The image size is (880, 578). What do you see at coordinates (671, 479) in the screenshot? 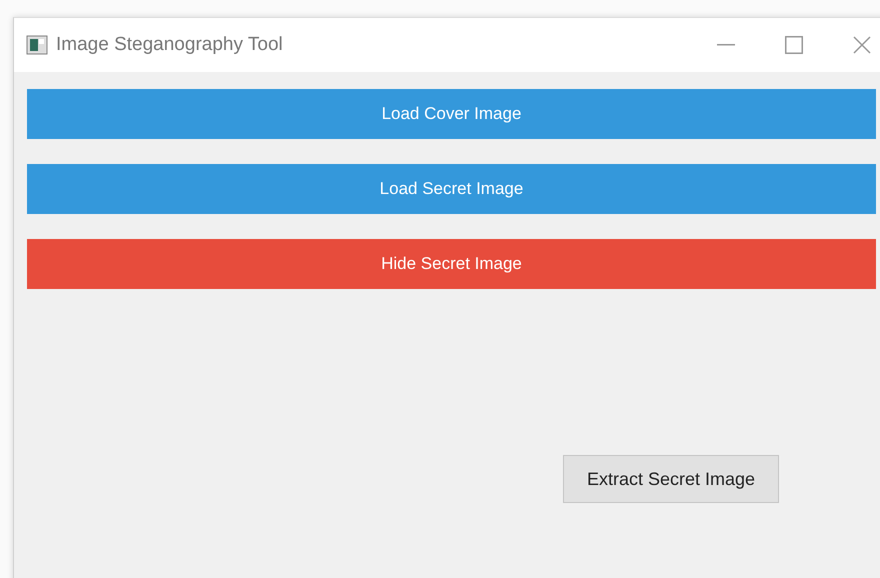
I see `extract-button: Extract Secret Image` at bounding box center [671, 479].